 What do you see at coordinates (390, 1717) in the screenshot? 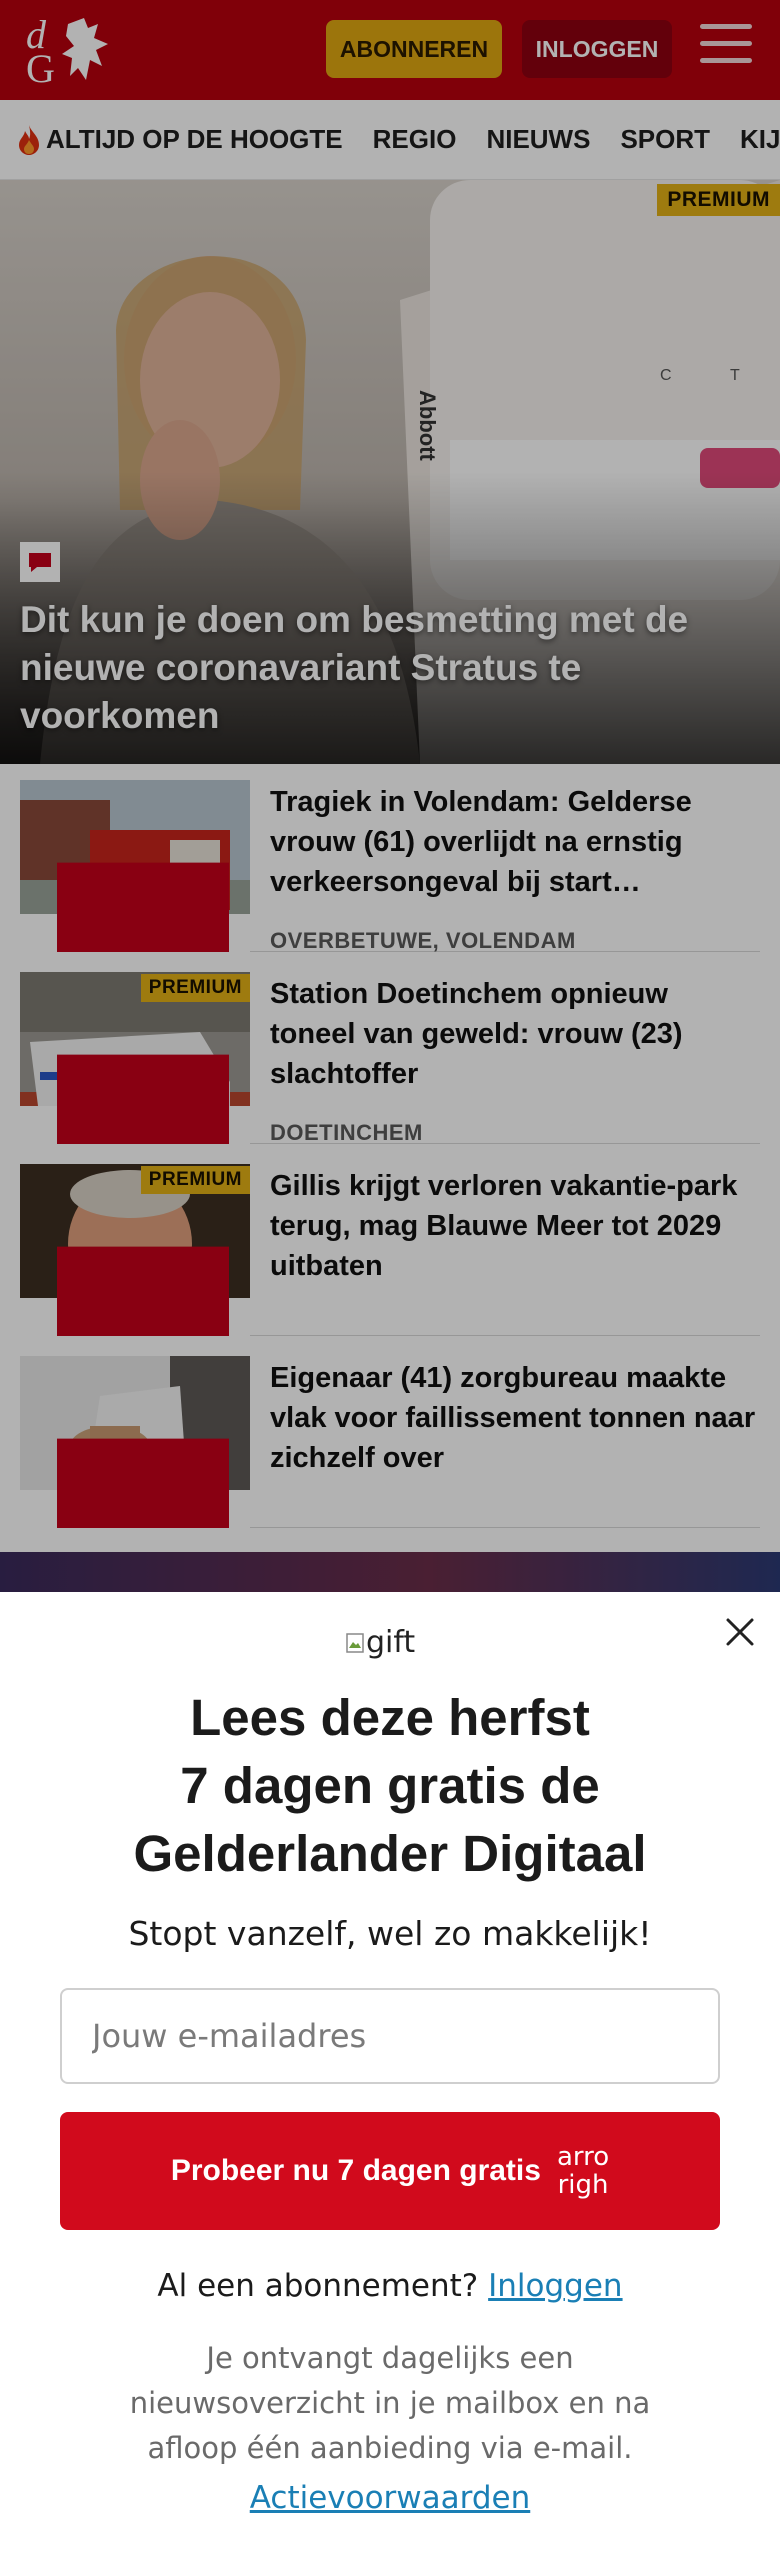
I see `headline-line: Lees deze herfst` at bounding box center [390, 1717].